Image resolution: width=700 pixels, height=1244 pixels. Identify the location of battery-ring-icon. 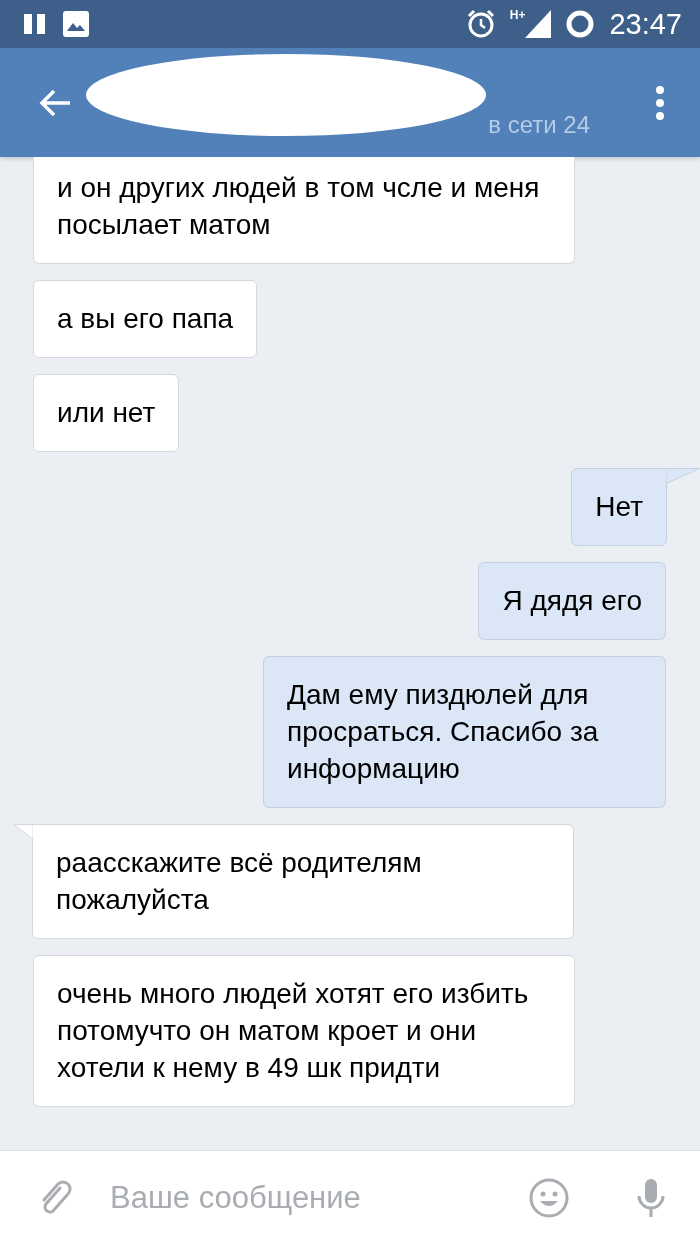
(580, 24).